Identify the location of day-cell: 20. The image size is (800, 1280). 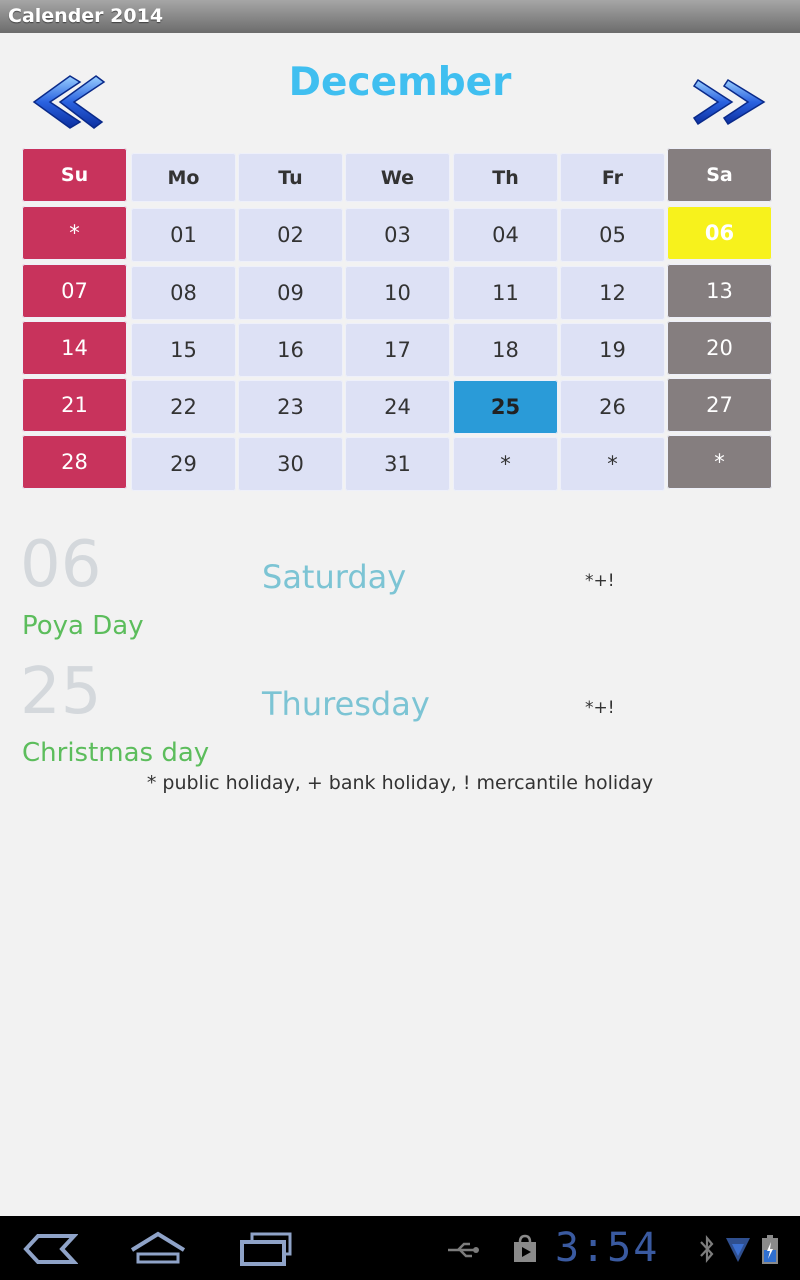
(719, 348).